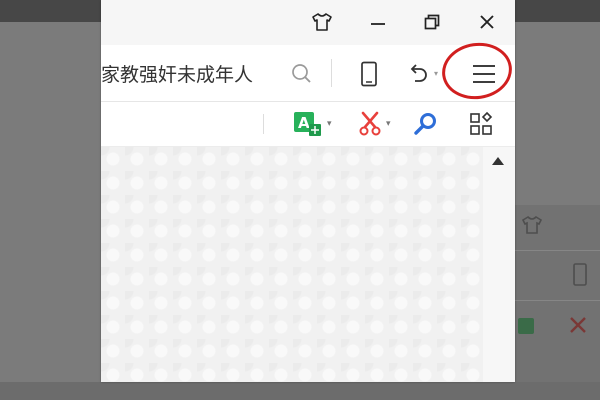  What do you see at coordinates (300, 391) in the screenshot?
I see `backdrop-bottom-strip` at bounding box center [300, 391].